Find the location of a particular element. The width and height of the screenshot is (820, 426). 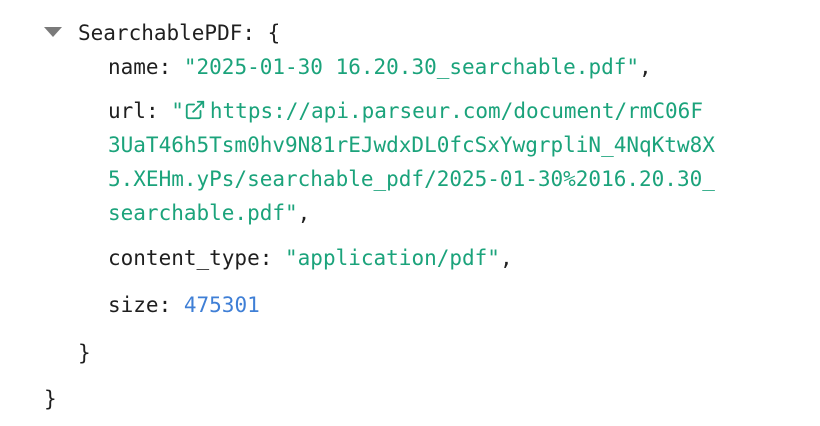

field-name-value: "2025-01-30 16.20.30_searchable.pdf" is located at coordinates (411, 67).